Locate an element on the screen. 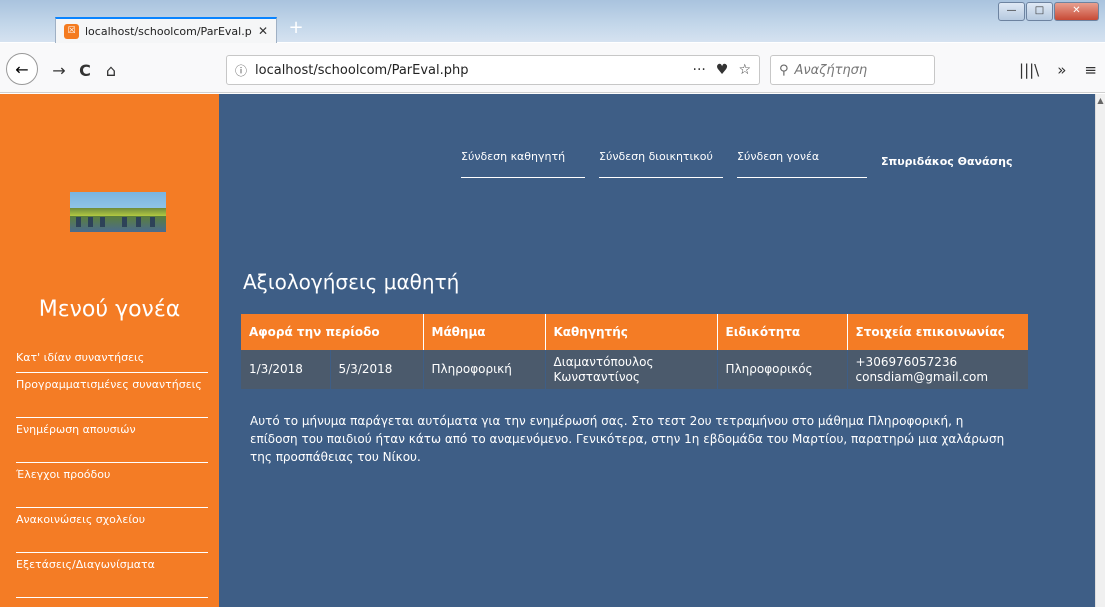 The image size is (1105, 607). sidebar-item-exams: Εξετάσεις/Διαγωνίσματα is located at coordinates (112, 575).